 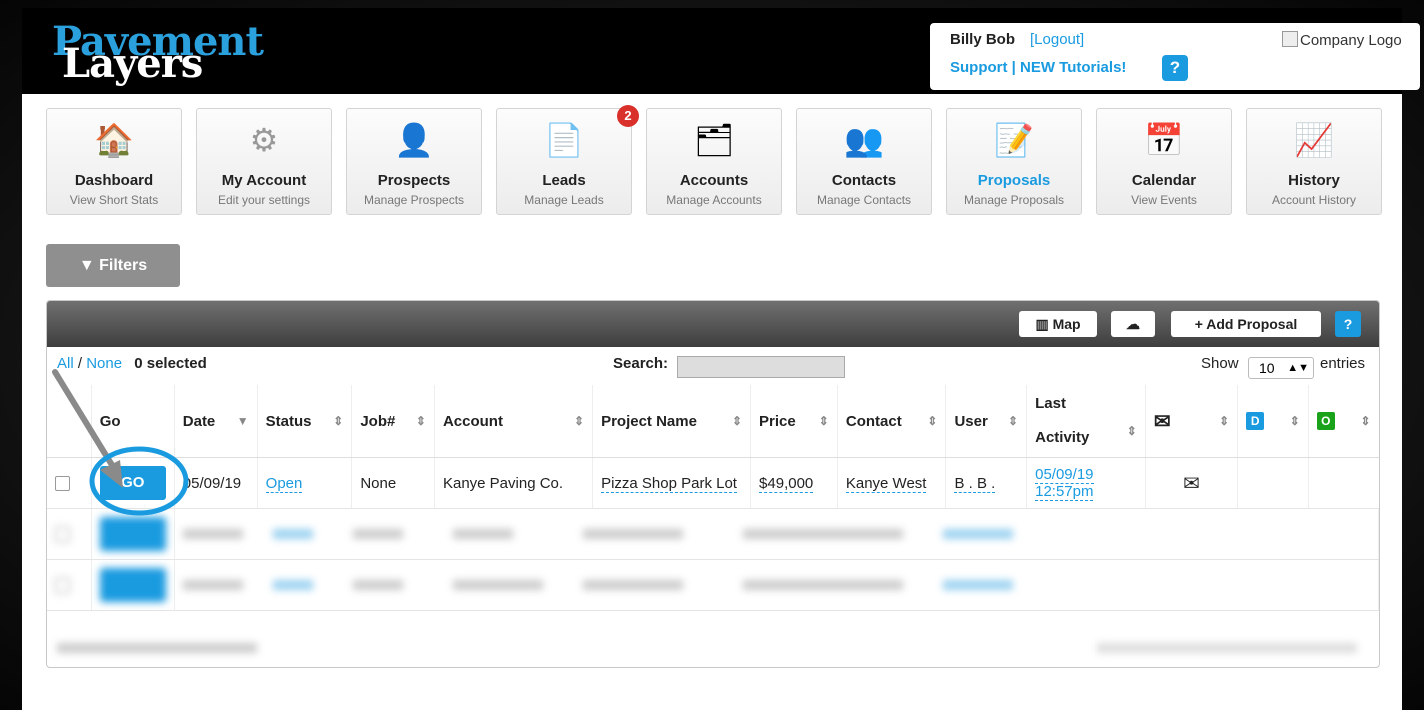 What do you see at coordinates (284, 483) in the screenshot?
I see `status-link: Open` at bounding box center [284, 483].